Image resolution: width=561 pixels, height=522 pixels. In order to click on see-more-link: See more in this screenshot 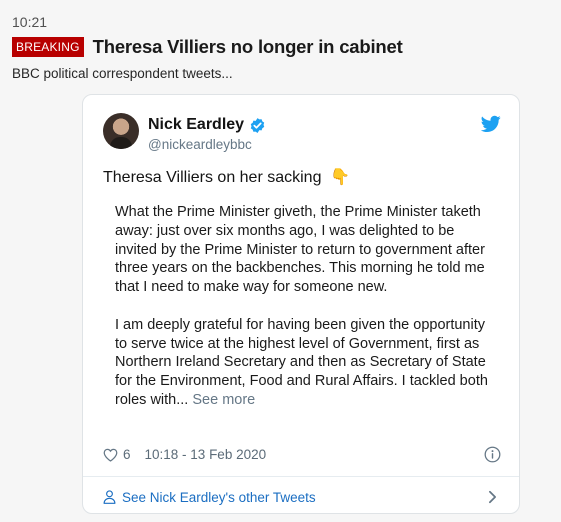, I will do `click(223, 400)`.